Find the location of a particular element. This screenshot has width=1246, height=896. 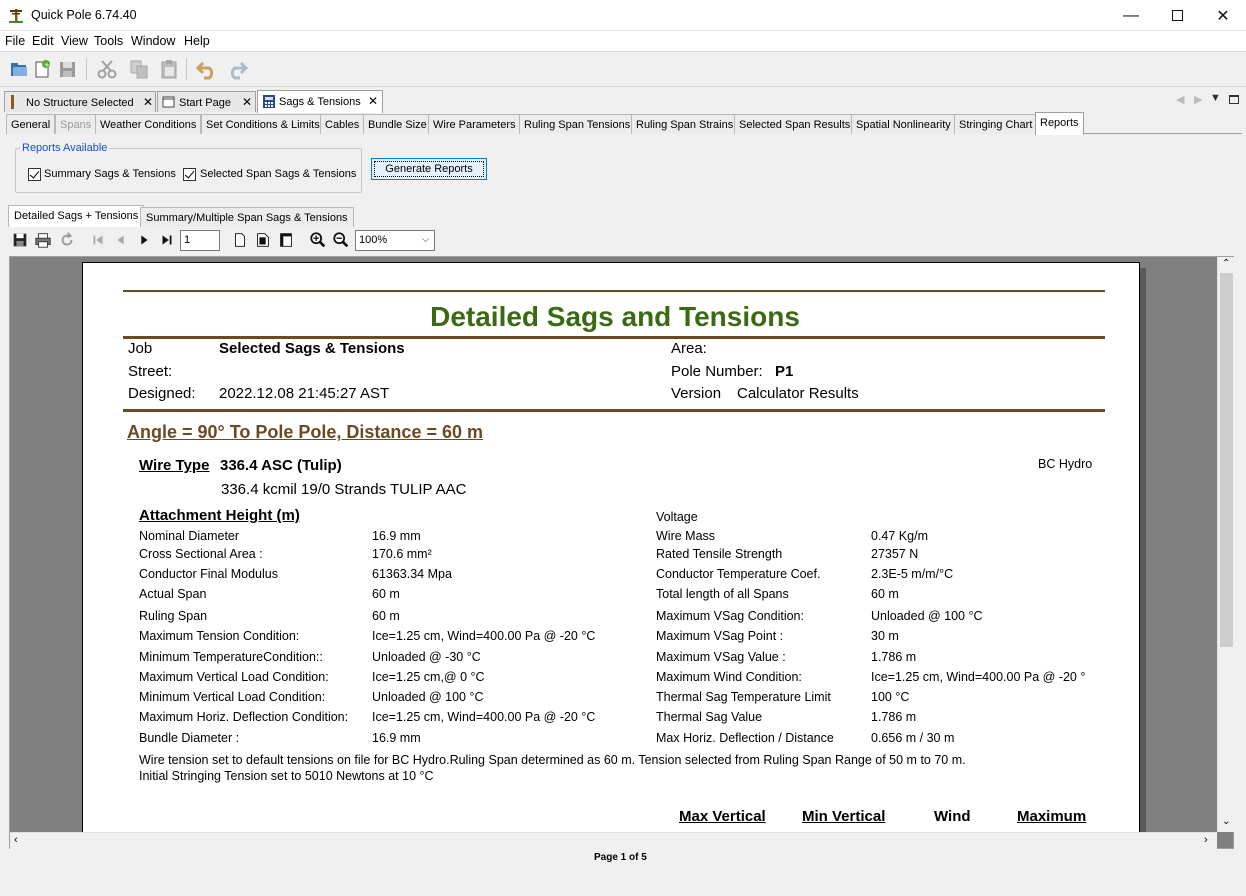

minimize-button: — is located at coordinates (1131, 15).